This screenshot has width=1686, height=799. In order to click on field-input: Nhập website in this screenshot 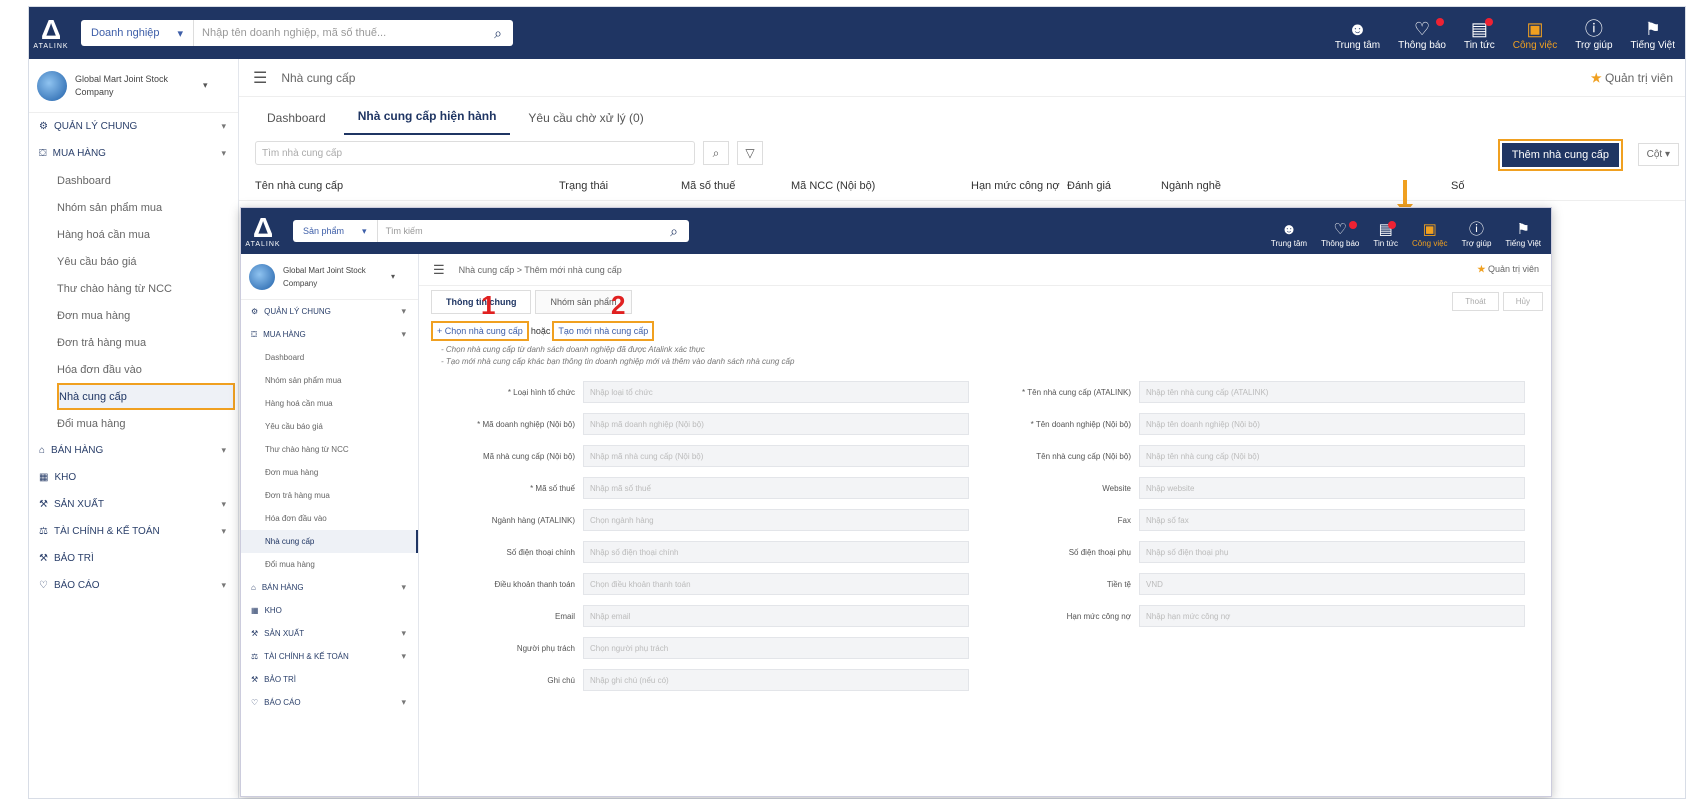, I will do `click(1332, 488)`.